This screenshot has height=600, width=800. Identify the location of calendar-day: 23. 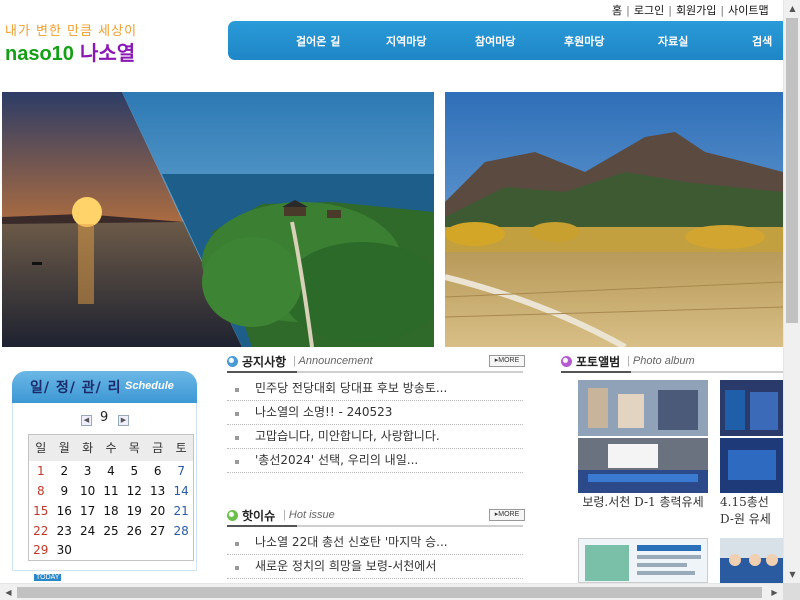
(64, 531).